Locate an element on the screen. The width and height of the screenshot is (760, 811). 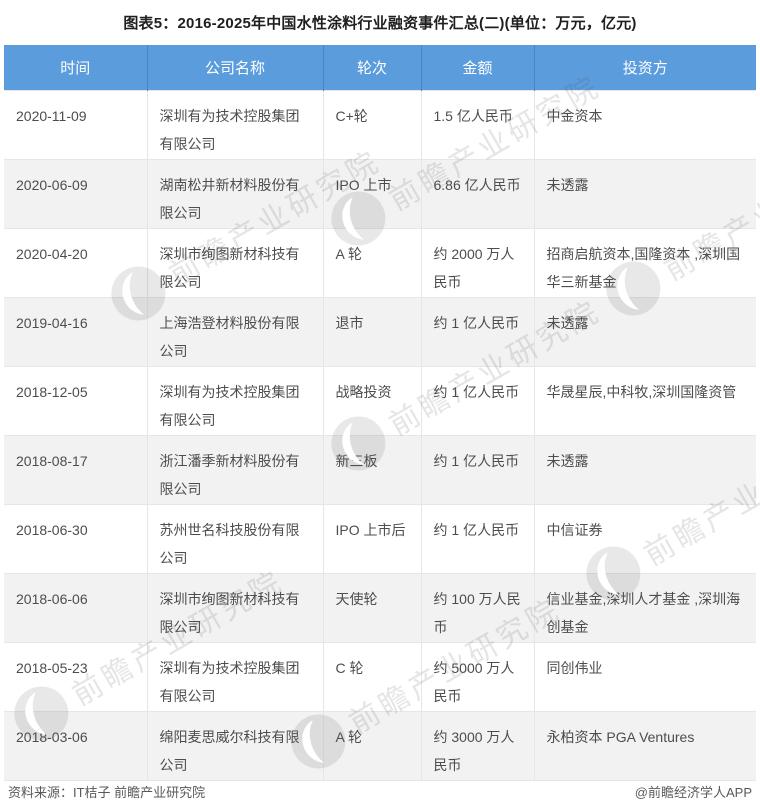
header-row: 时间 公司名称 轮次 金额 投资方 is located at coordinates (380, 68).